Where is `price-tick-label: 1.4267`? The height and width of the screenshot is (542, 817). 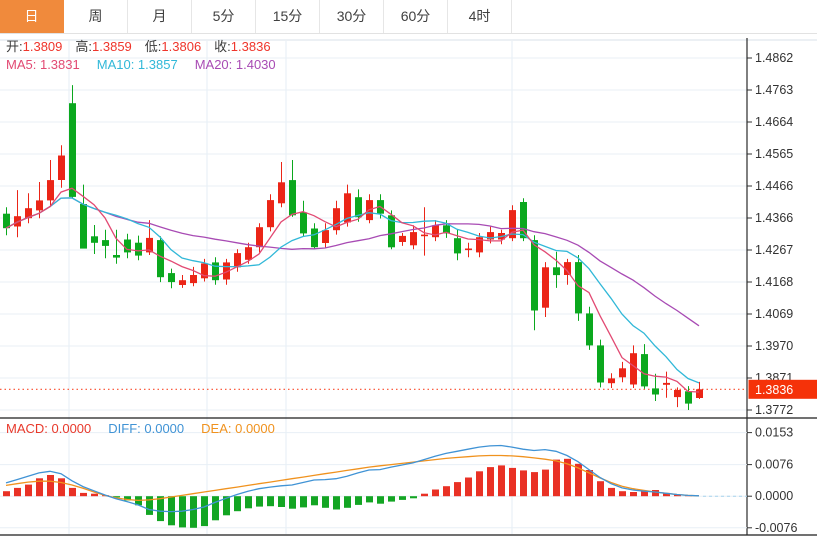 price-tick-label: 1.4267 is located at coordinates (774, 250).